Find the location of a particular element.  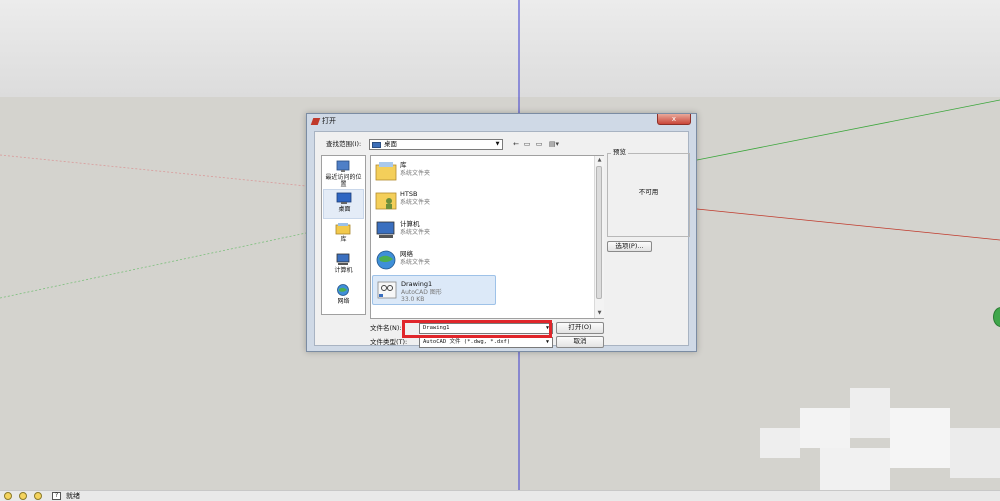

back-icon: ← is located at coordinates (516, 144).